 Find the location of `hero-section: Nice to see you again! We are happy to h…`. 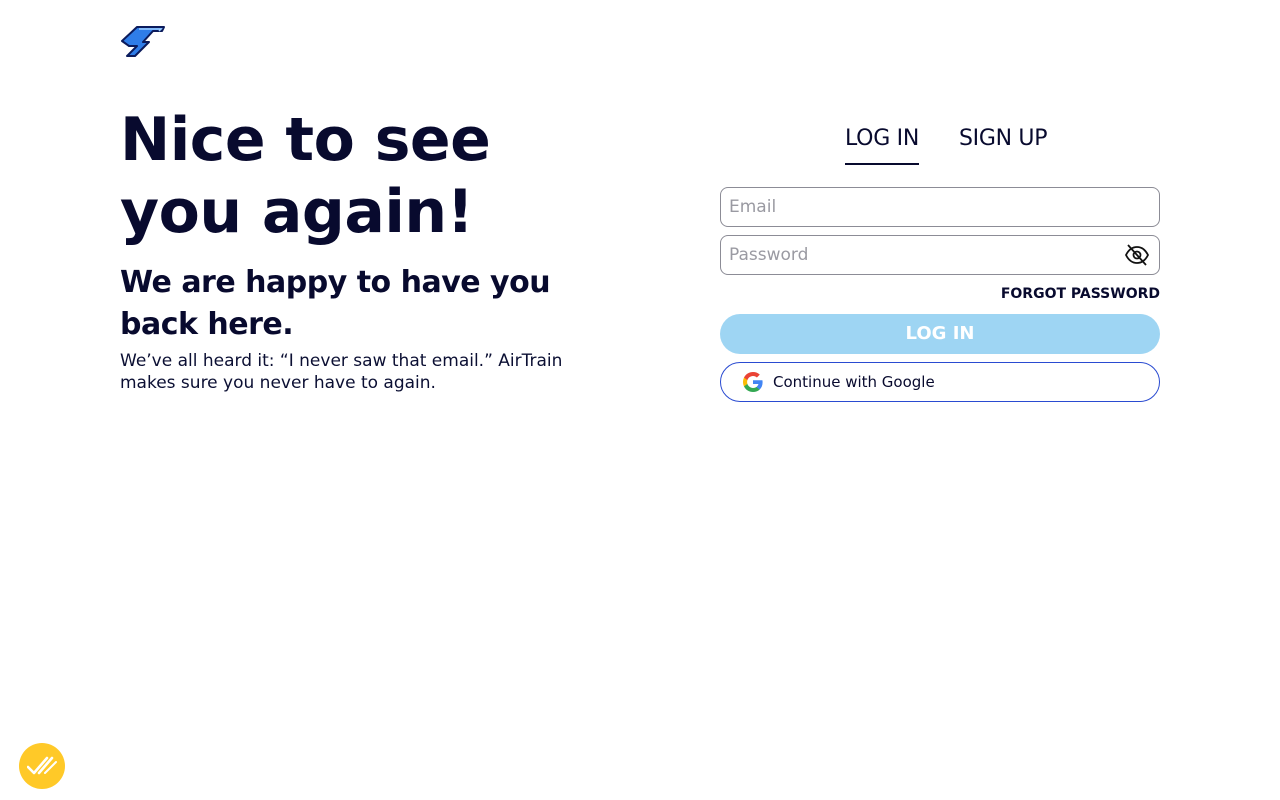

hero-section: Nice to see you again! We are happy to h… is located at coordinates (350, 249).